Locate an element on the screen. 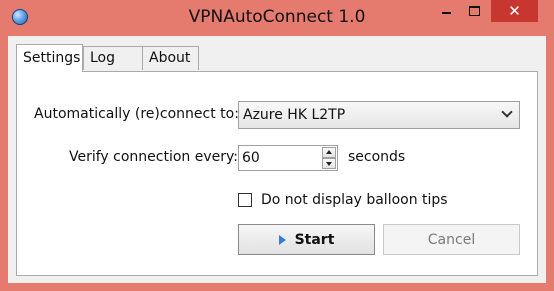 The height and width of the screenshot is (291, 554). cancel-button-label: Cancel is located at coordinates (451, 239).